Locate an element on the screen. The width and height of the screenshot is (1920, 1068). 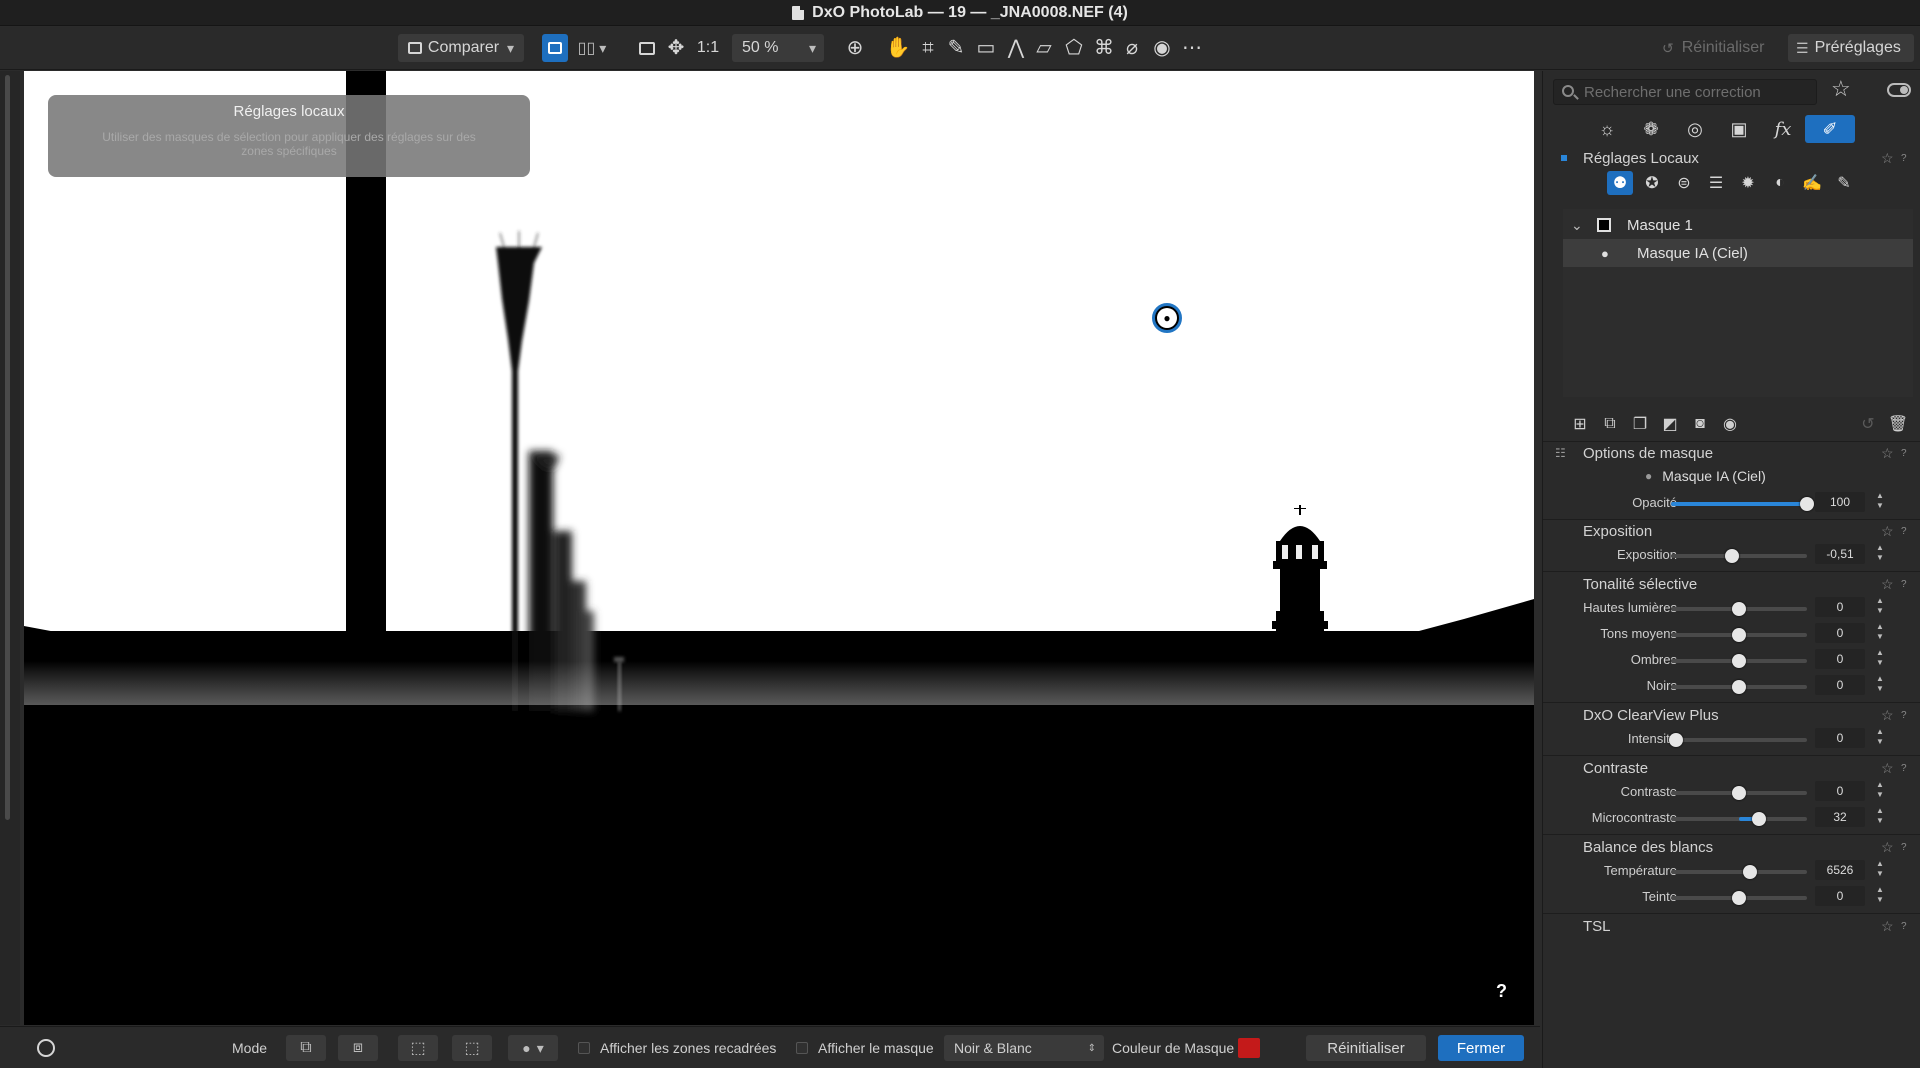
brush-tool: ✎ is located at coordinates (1844, 183).